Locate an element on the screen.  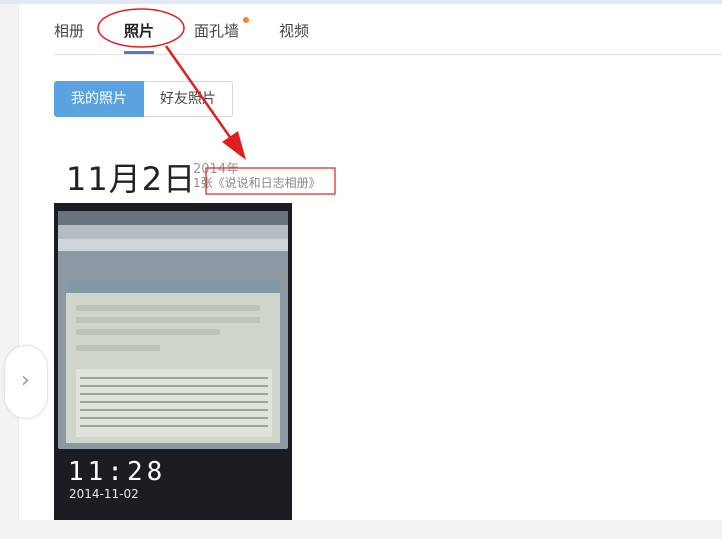
group-date: 11月2日 is located at coordinates (131, 179).